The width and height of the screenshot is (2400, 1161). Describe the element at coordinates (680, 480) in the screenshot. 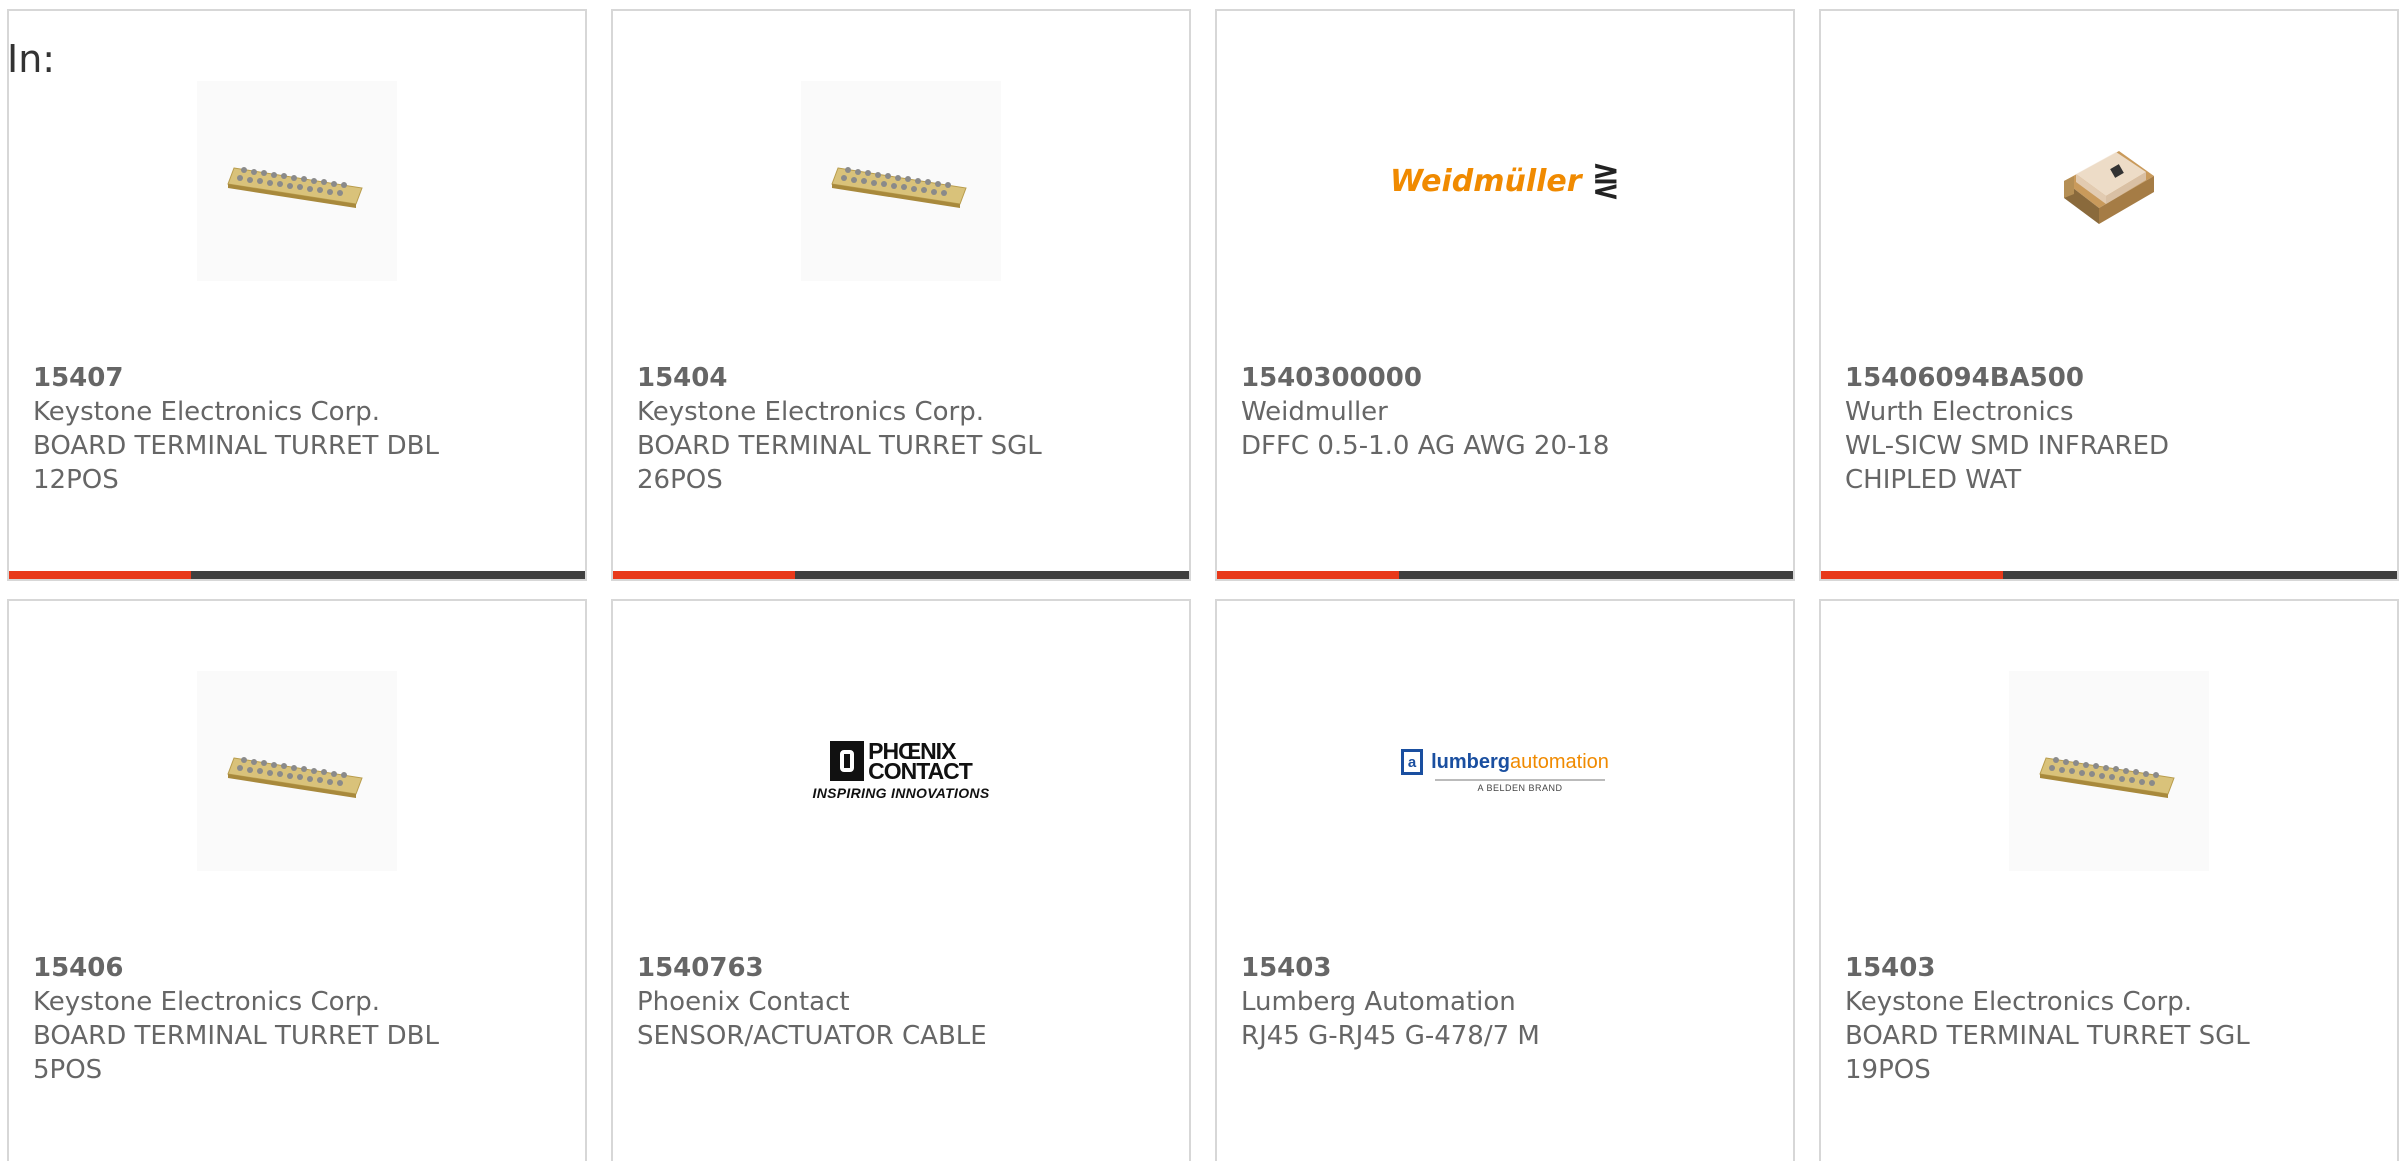

I see `description-line-2: 26POS` at that location.